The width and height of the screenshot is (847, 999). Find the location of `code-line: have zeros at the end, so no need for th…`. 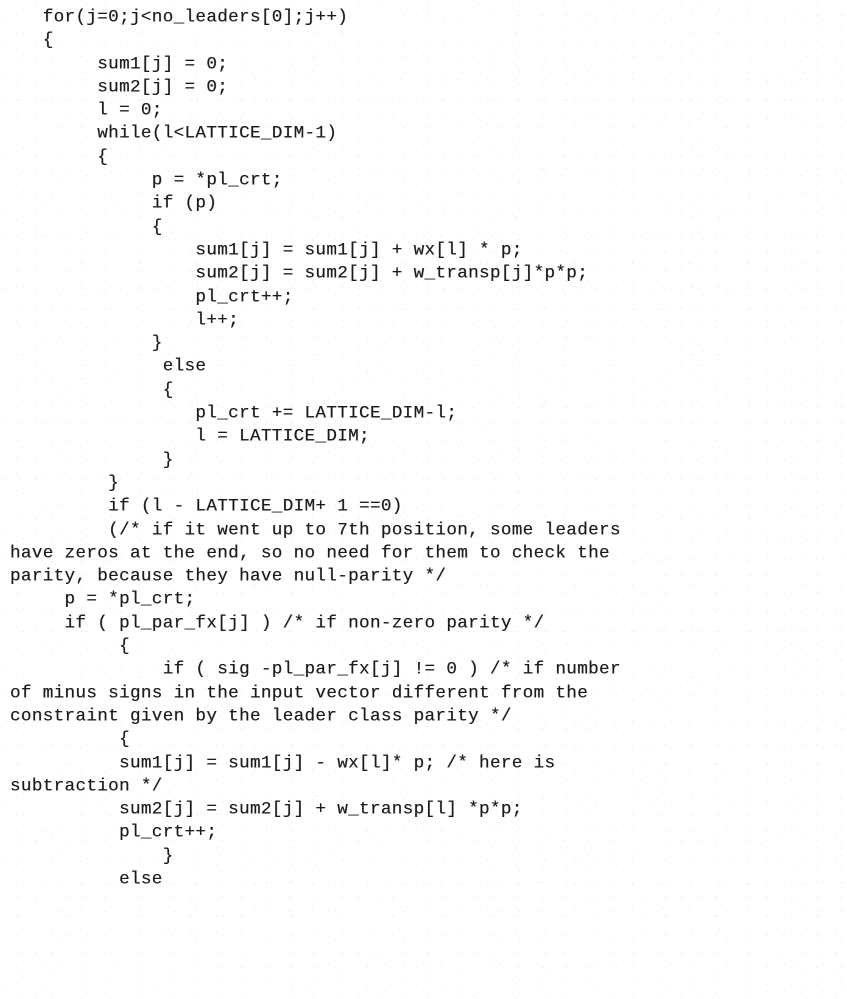

code-line: have zeros at the end, so no need for th… is located at coordinates (310, 553).